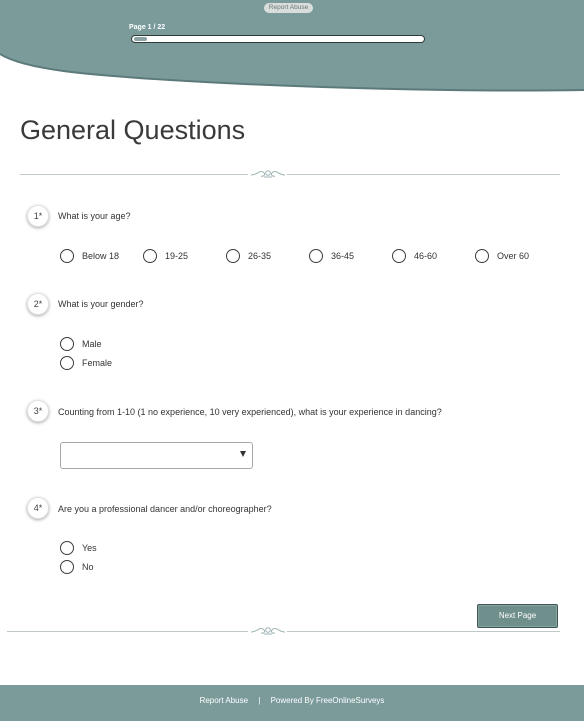 This screenshot has height=721, width=584. Describe the element at coordinates (134, 174) in the screenshot. I see `divider-left` at that location.